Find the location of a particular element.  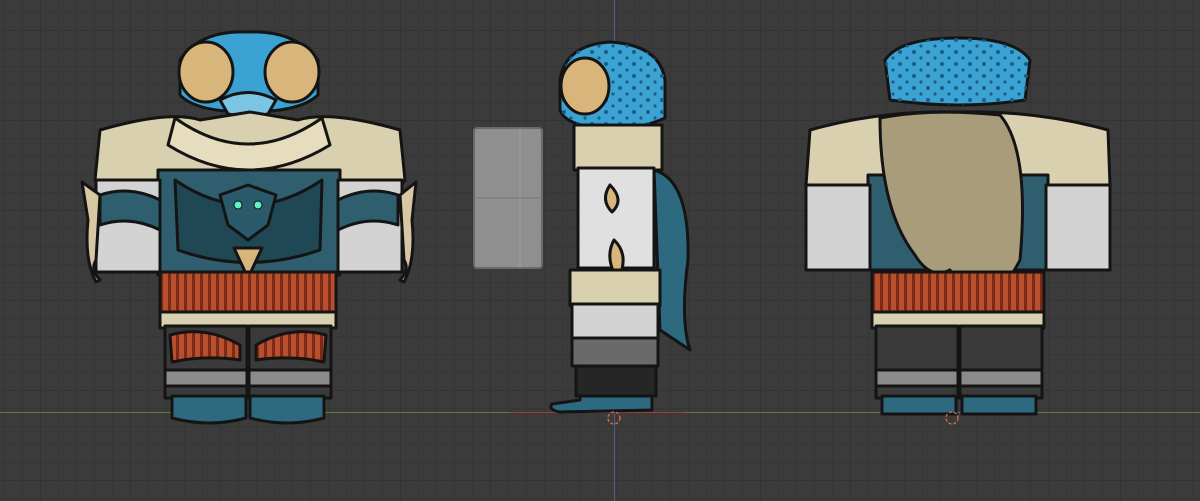

figure-side is located at coordinates (620, 227).